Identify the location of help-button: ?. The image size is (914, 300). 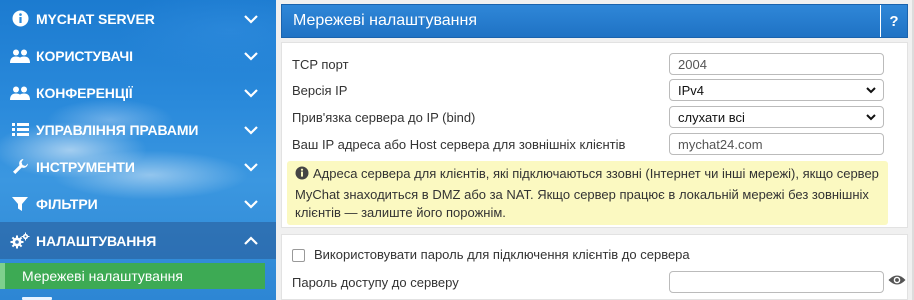
(893, 21).